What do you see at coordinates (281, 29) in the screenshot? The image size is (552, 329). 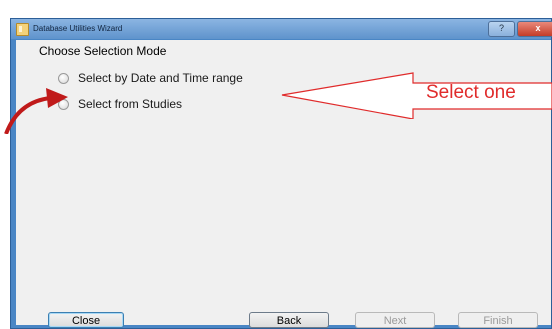 I see `title-bar: Database Utilities Wizard ? x` at bounding box center [281, 29].